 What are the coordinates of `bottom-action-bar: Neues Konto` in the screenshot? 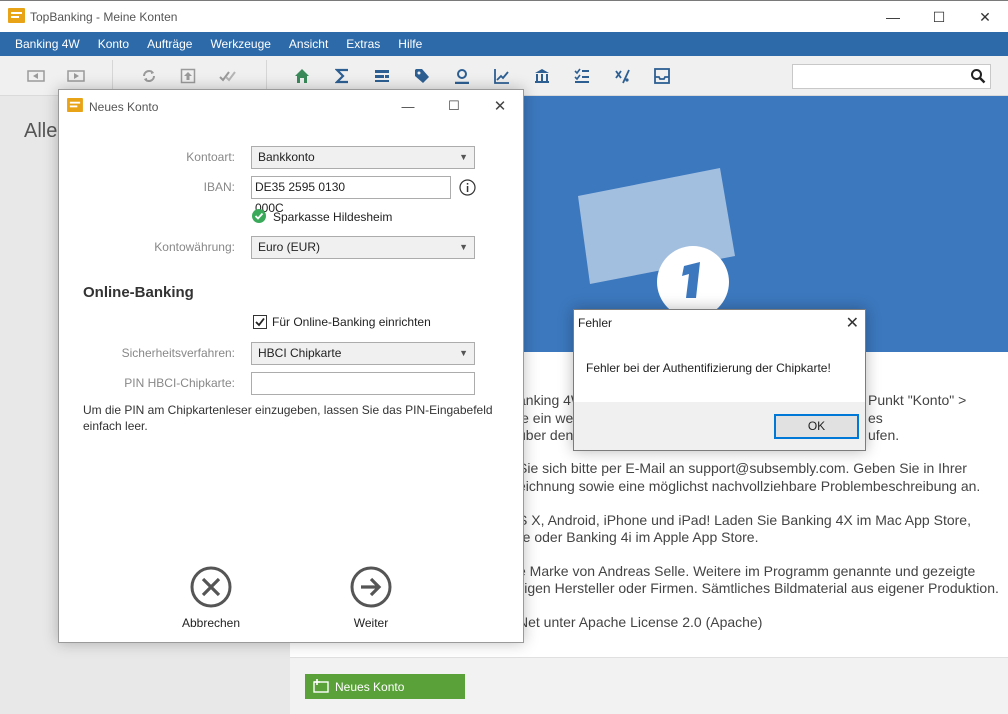 It's located at (649, 685).